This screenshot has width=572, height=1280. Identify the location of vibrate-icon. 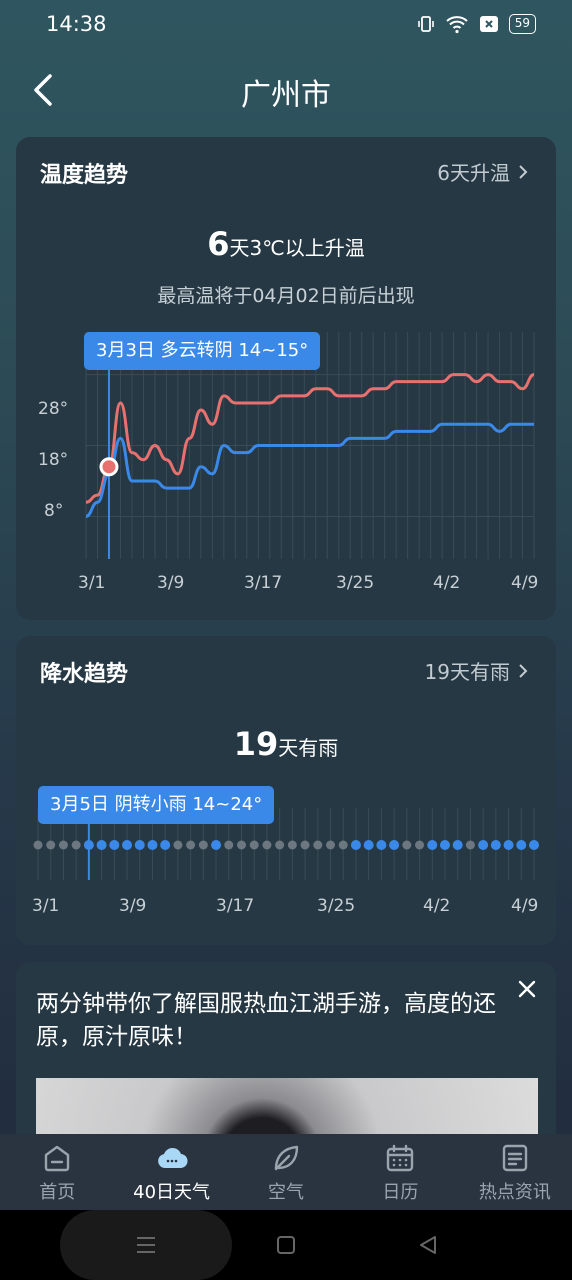
(425, 24).